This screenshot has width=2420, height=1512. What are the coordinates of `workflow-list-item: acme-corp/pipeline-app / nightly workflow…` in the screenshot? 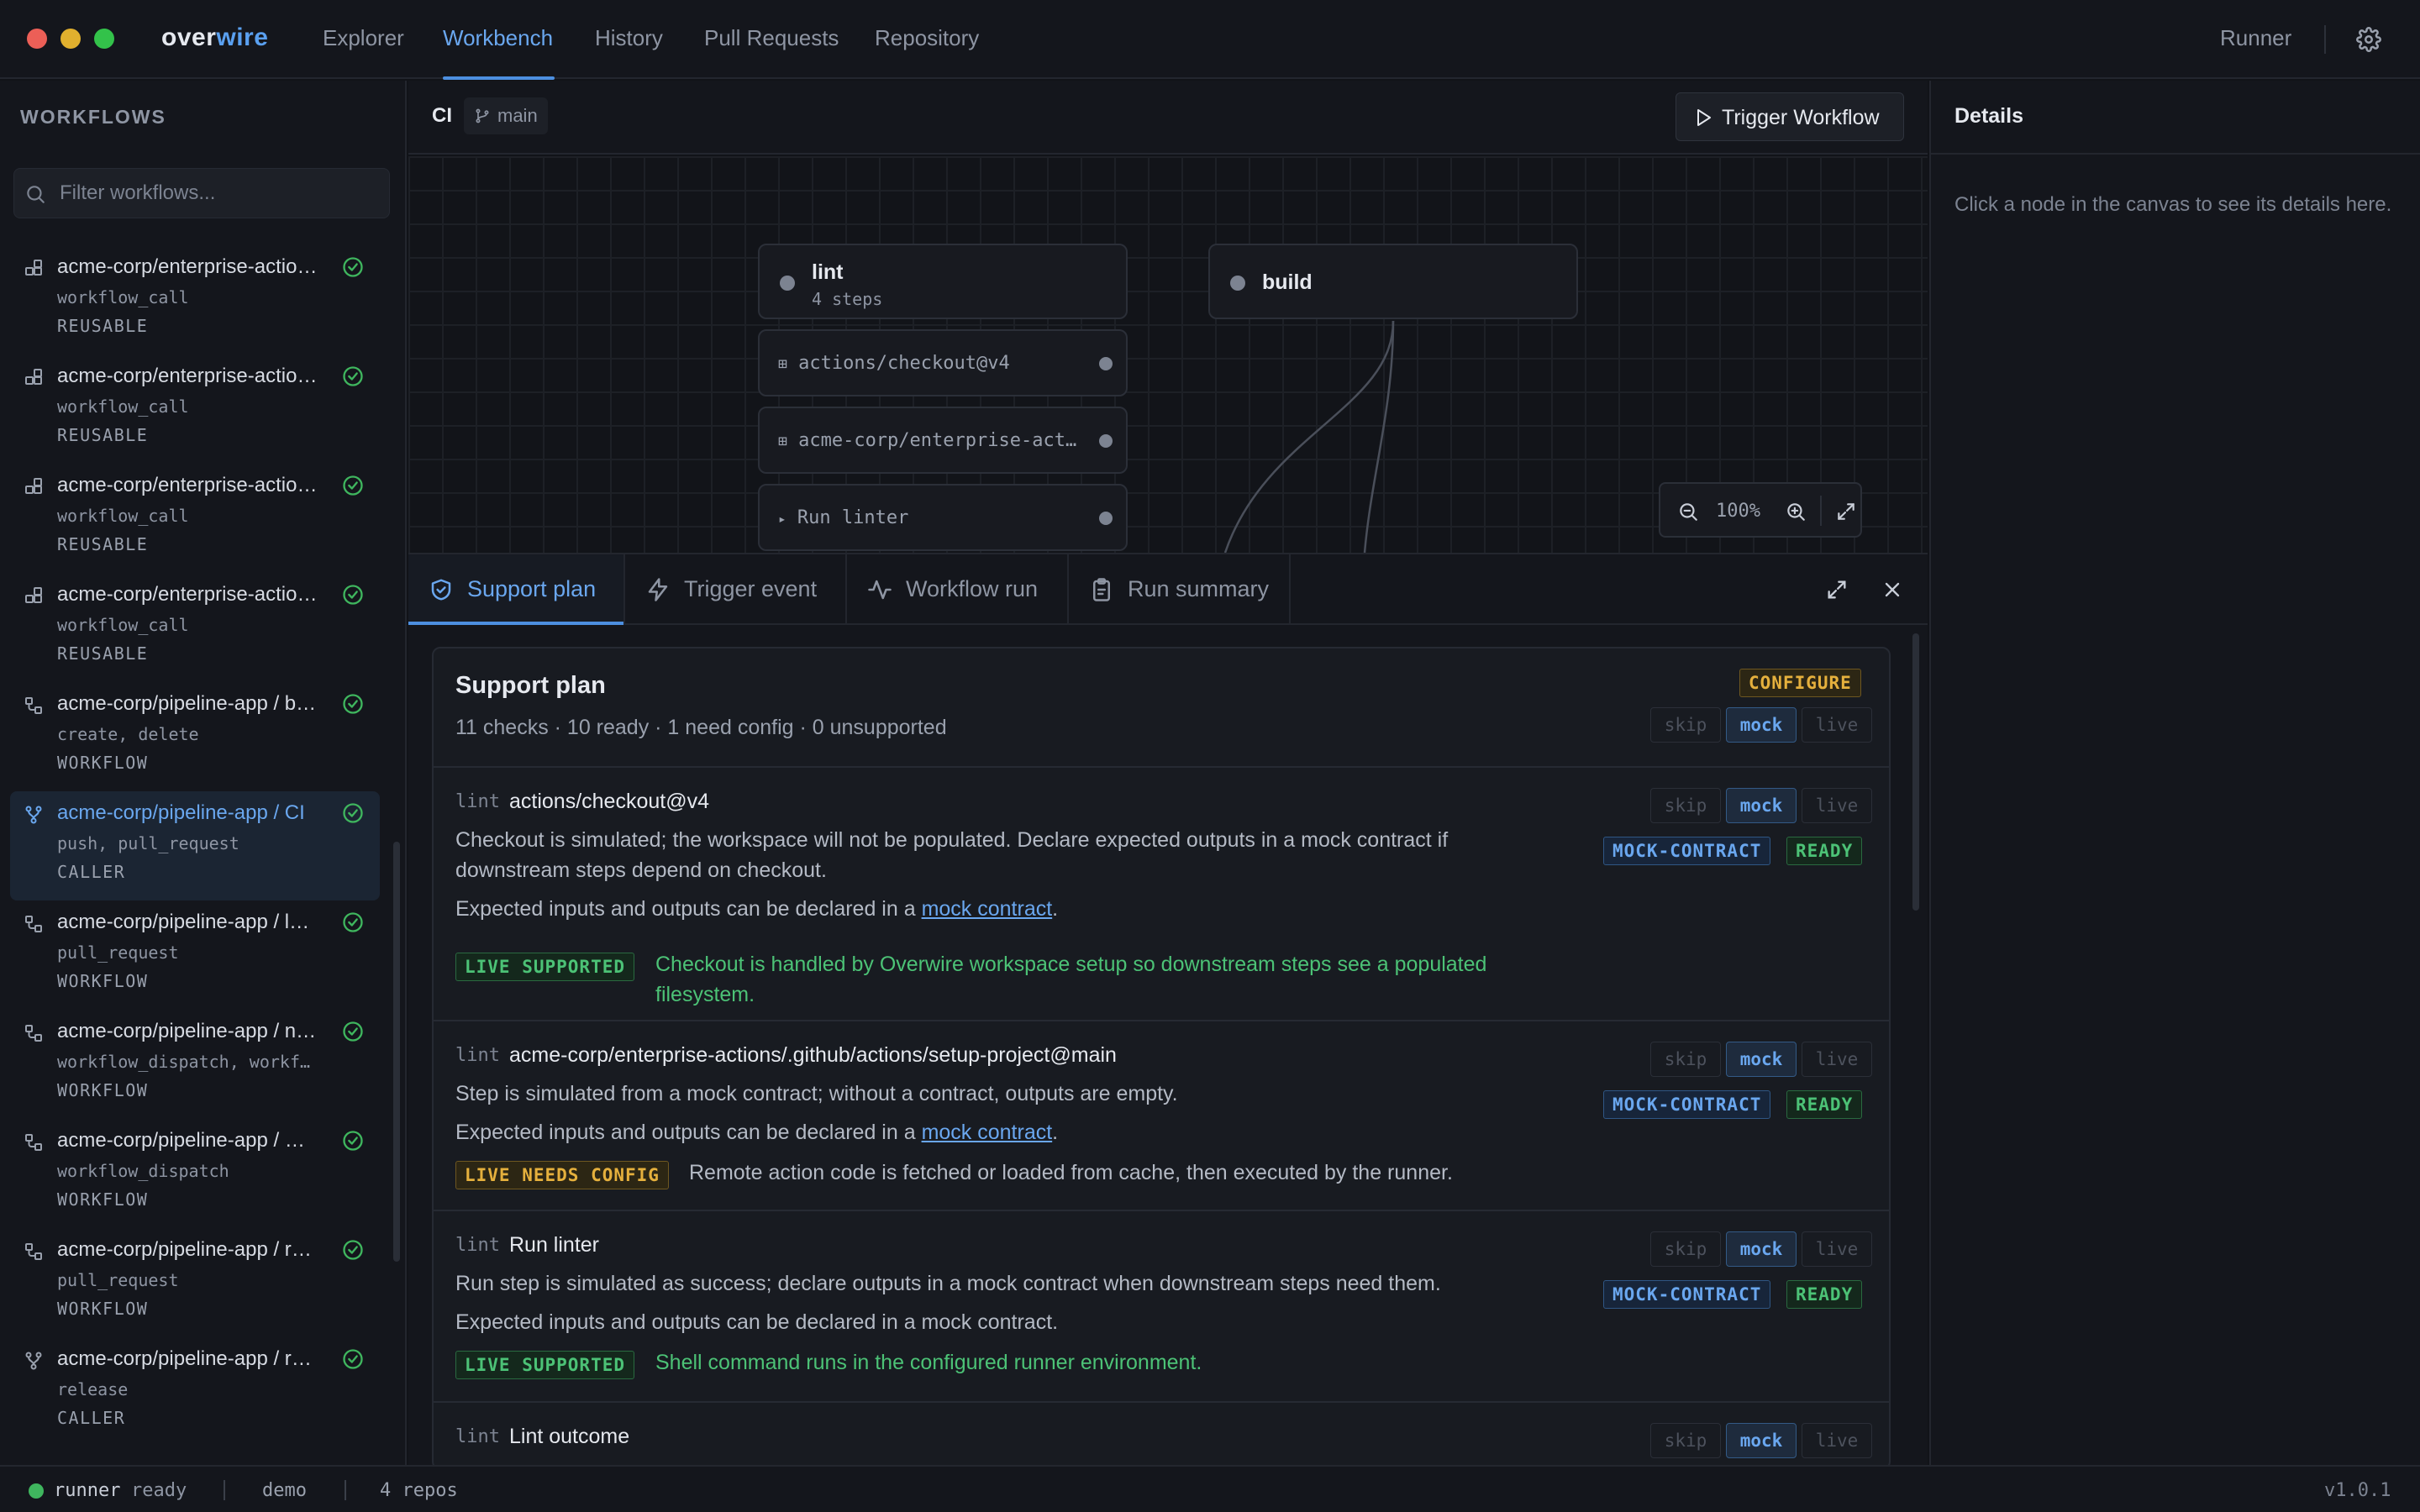 It's located at (195, 1064).